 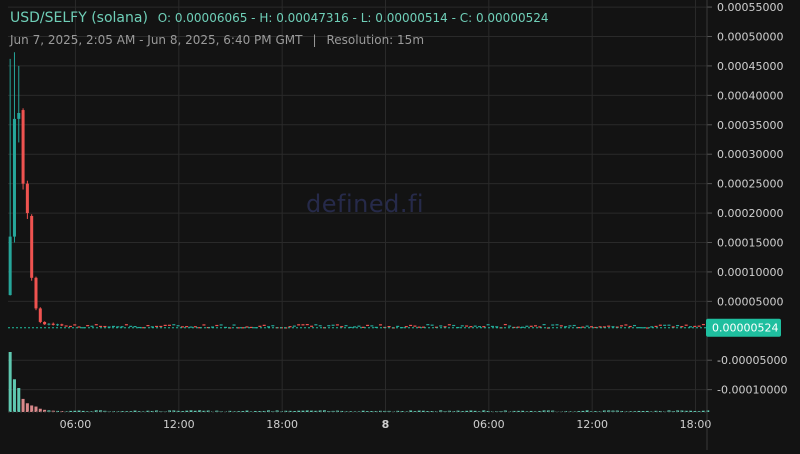 What do you see at coordinates (750, 7) in the screenshot?
I see `y-tick-label: 0.00055000` at bounding box center [750, 7].